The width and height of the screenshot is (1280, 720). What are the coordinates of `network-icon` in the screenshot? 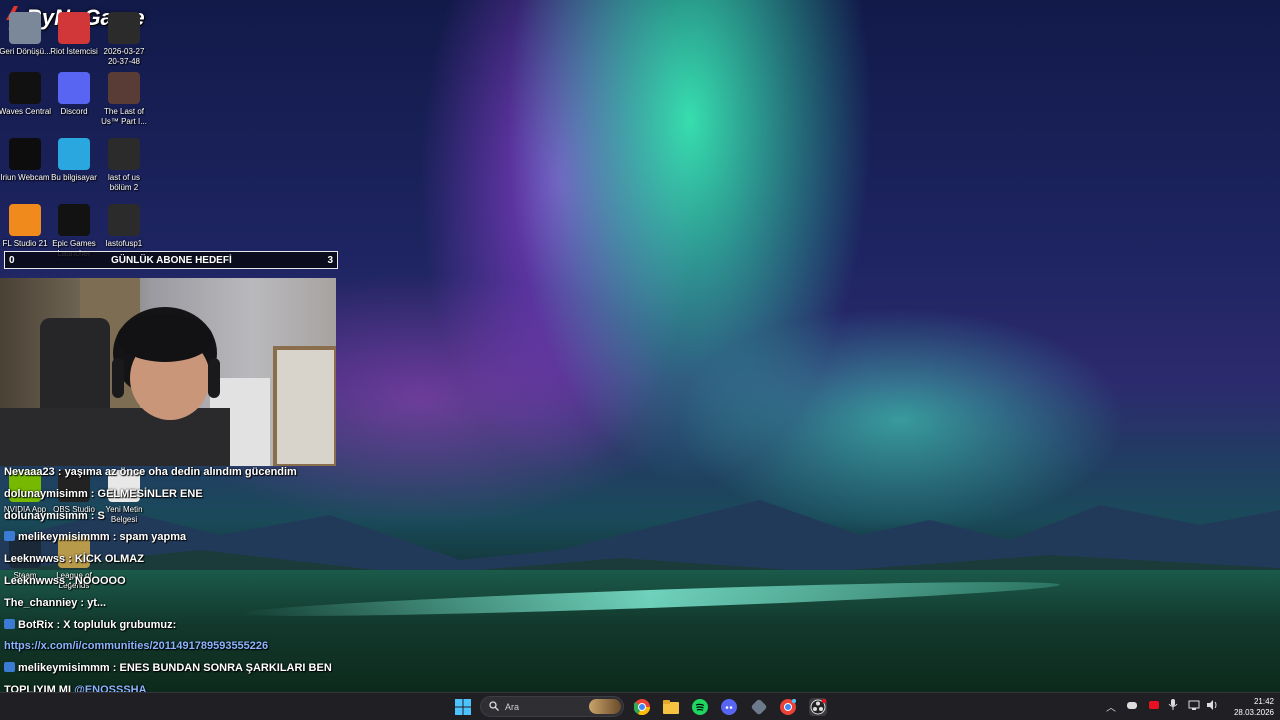 It's located at (1194, 706).